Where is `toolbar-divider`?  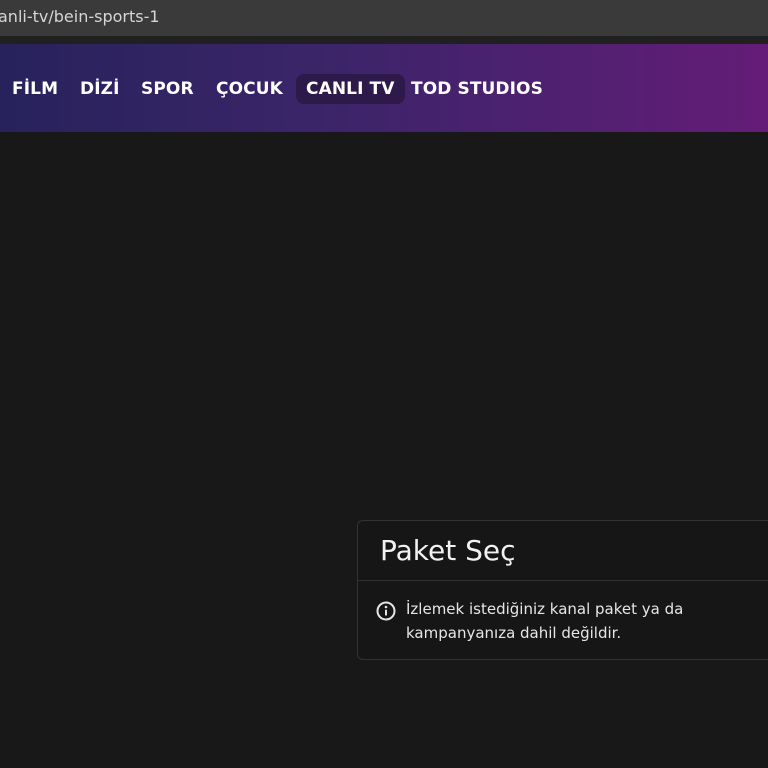
toolbar-divider is located at coordinates (384, 40).